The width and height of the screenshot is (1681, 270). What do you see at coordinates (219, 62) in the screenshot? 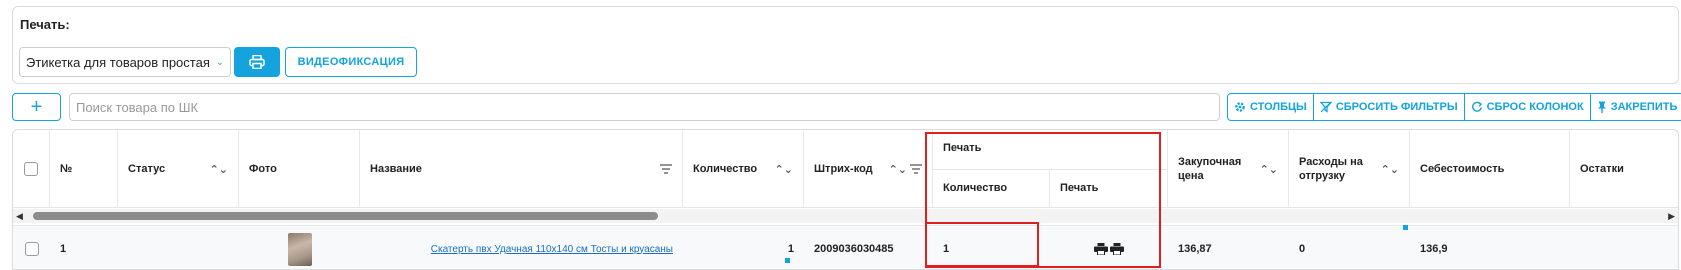
I see `chevron-down-icon: ⌄` at bounding box center [219, 62].